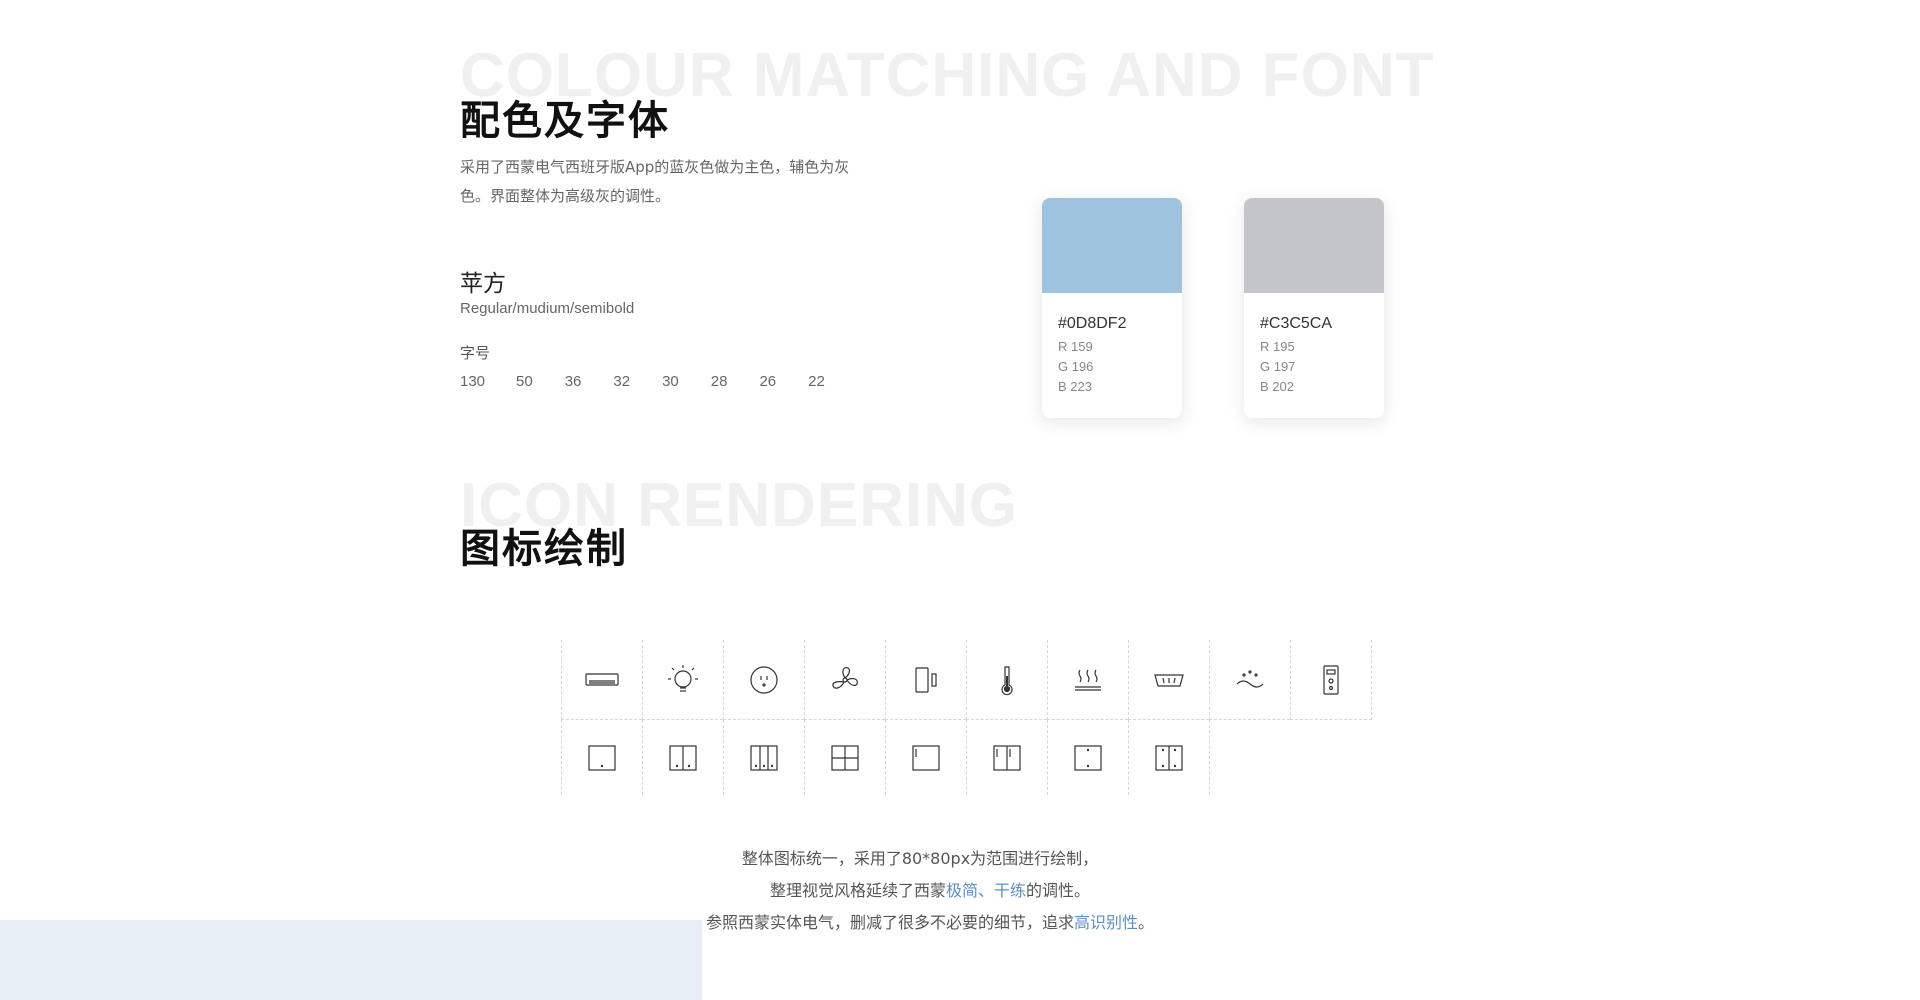 This screenshot has height=1000, width=1920. Describe the element at coordinates (1169, 757) in the screenshot. I see `switch-dual-dot-icon` at that location.